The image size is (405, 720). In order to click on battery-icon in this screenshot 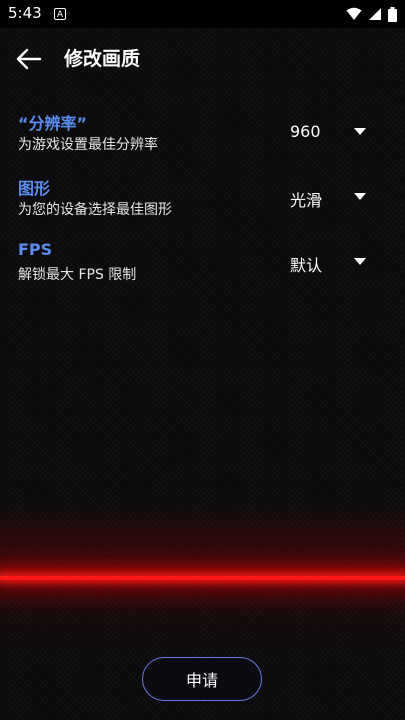, I will do `click(392, 14)`.